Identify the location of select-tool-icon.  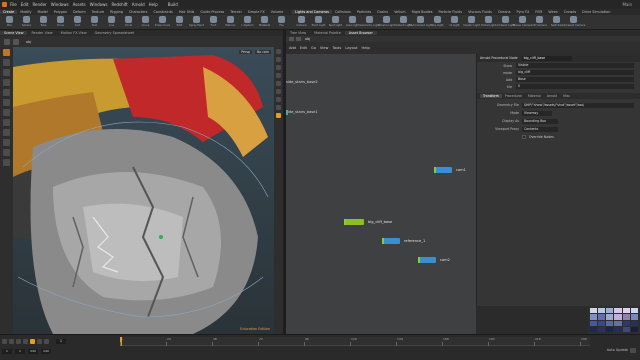
(6, 52).